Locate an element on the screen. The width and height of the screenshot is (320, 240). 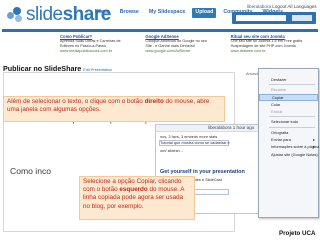
search-bar is located at coordinates (274, 18).